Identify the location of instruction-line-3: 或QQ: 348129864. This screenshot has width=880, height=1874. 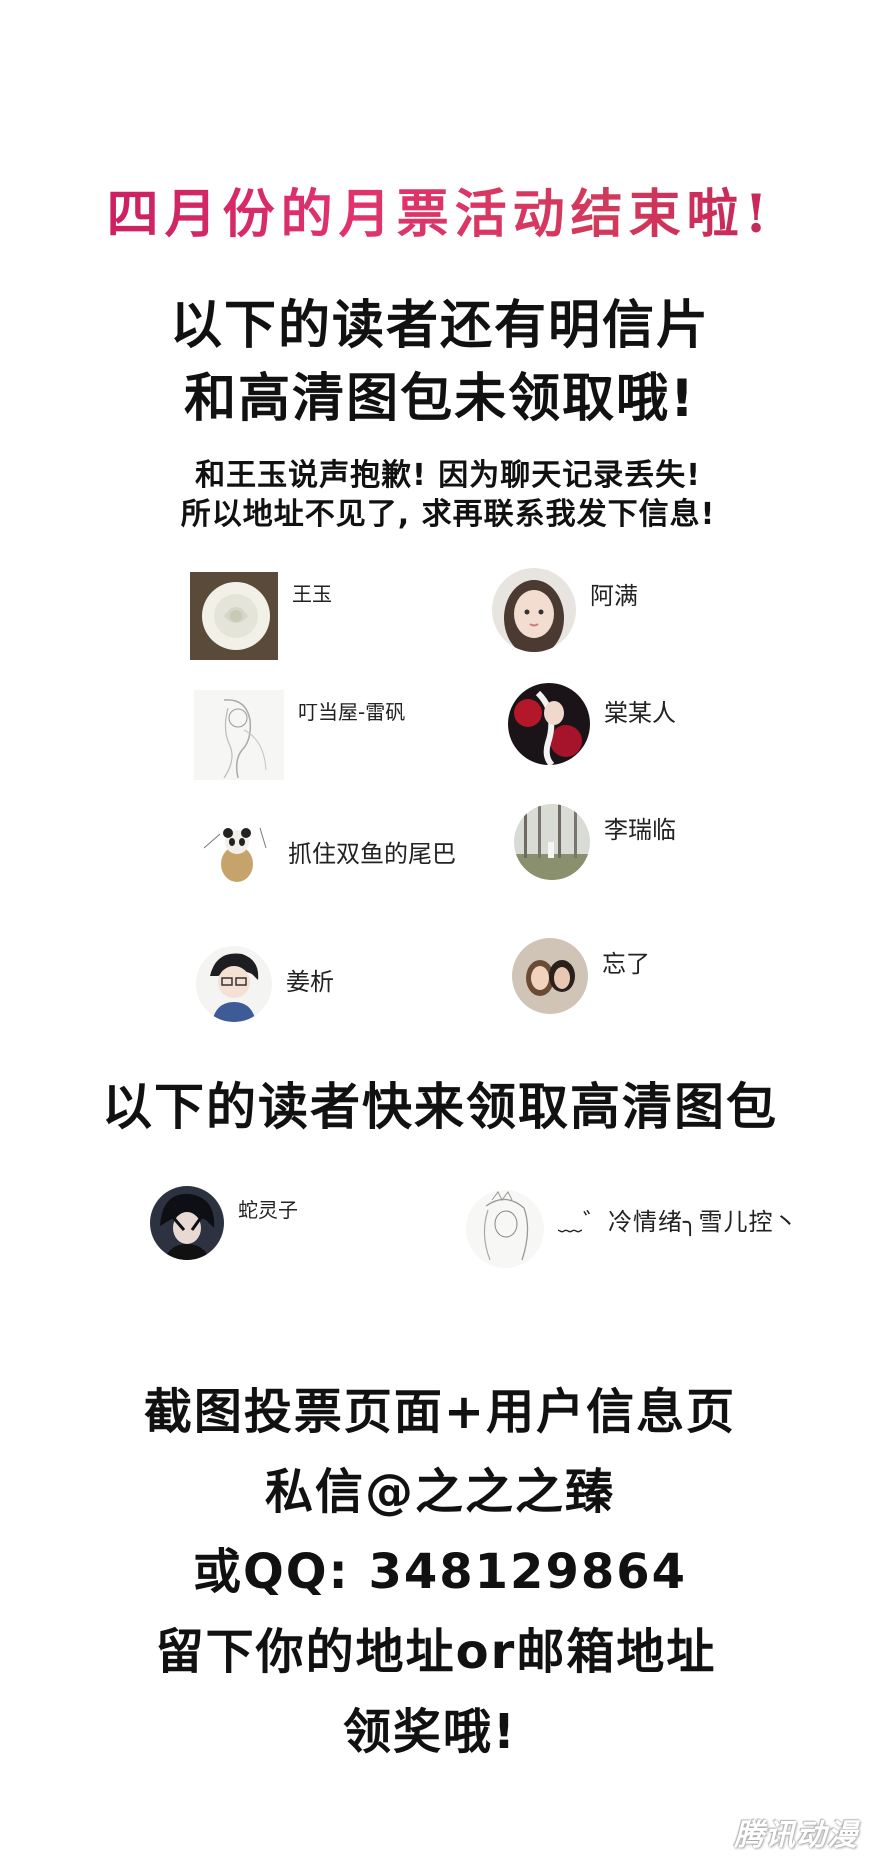
(440, 1572).